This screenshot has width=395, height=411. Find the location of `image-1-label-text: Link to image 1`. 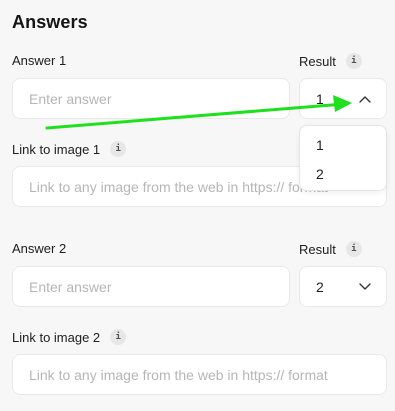

image-1-label-text: Link to image 1 is located at coordinates (56, 149).